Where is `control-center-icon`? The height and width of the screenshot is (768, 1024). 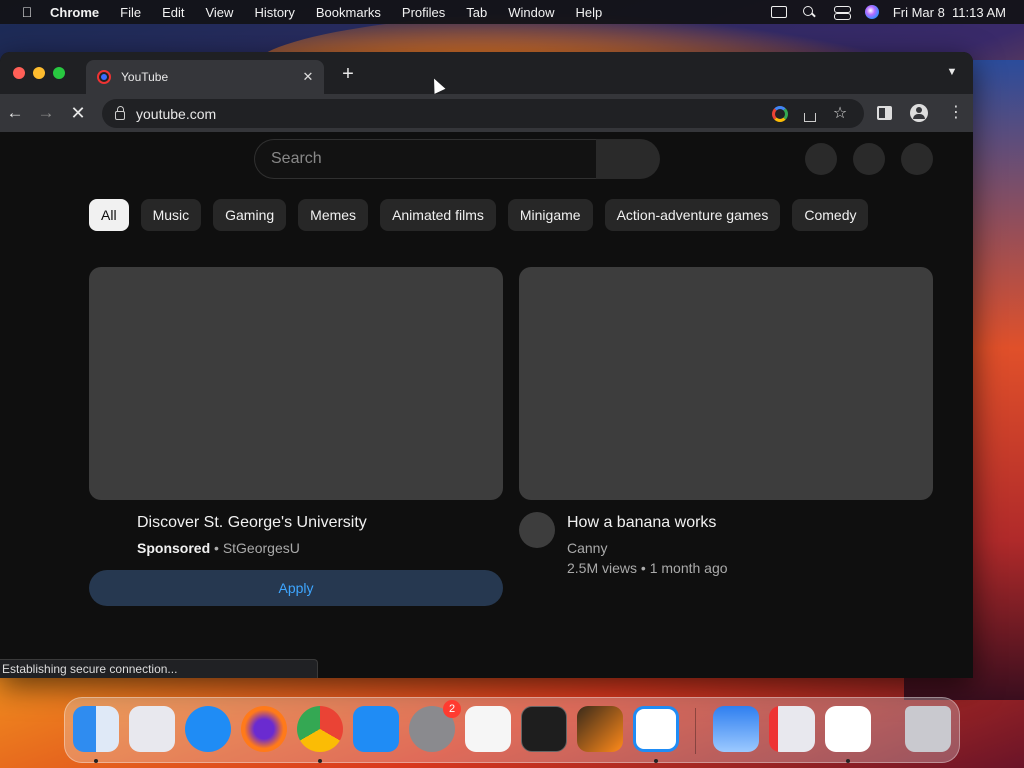 control-center-icon is located at coordinates (842, 12).